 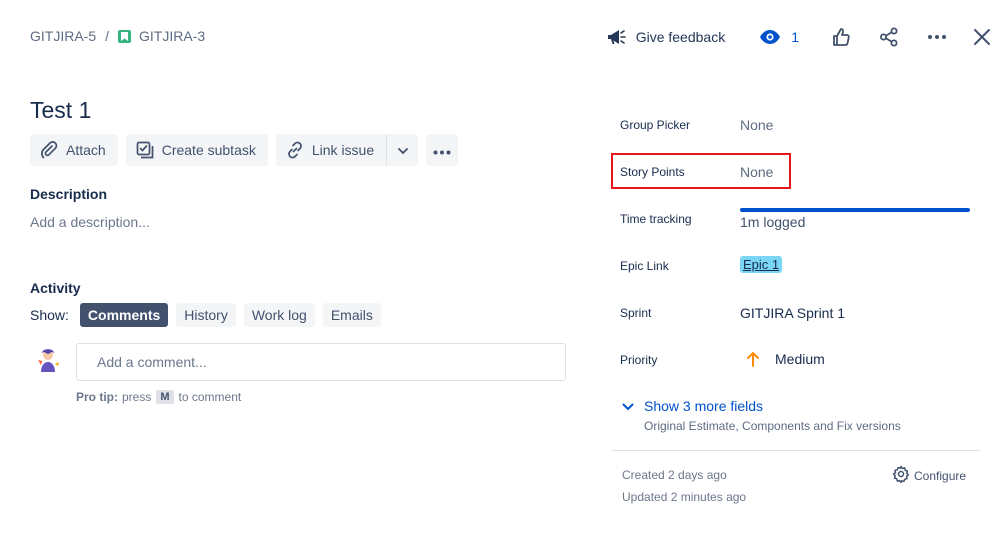 What do you see at coordinates (796, 450) in the screenshot?
I see `divider` at bounding box center [796, 450].